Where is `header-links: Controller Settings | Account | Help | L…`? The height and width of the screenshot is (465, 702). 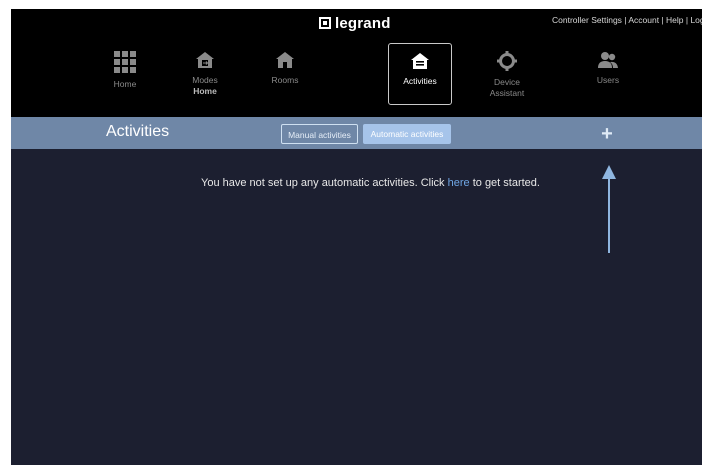
header-links: Controller Settings | Account | Help | L… is located at coordinates (627, 20).